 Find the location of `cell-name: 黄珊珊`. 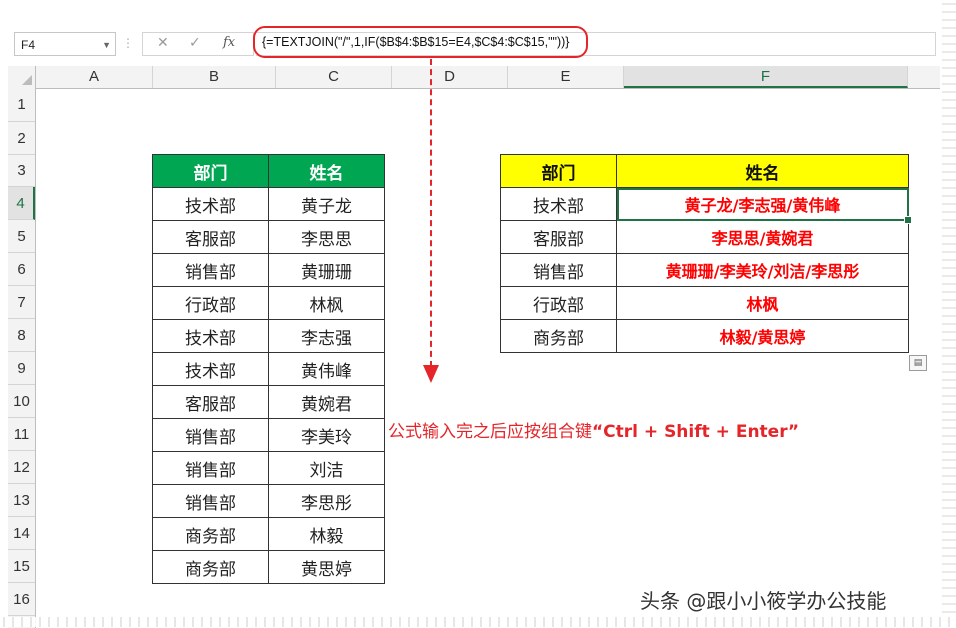

cell-name: 黄珊珊 is located at coordinates (326, 270).